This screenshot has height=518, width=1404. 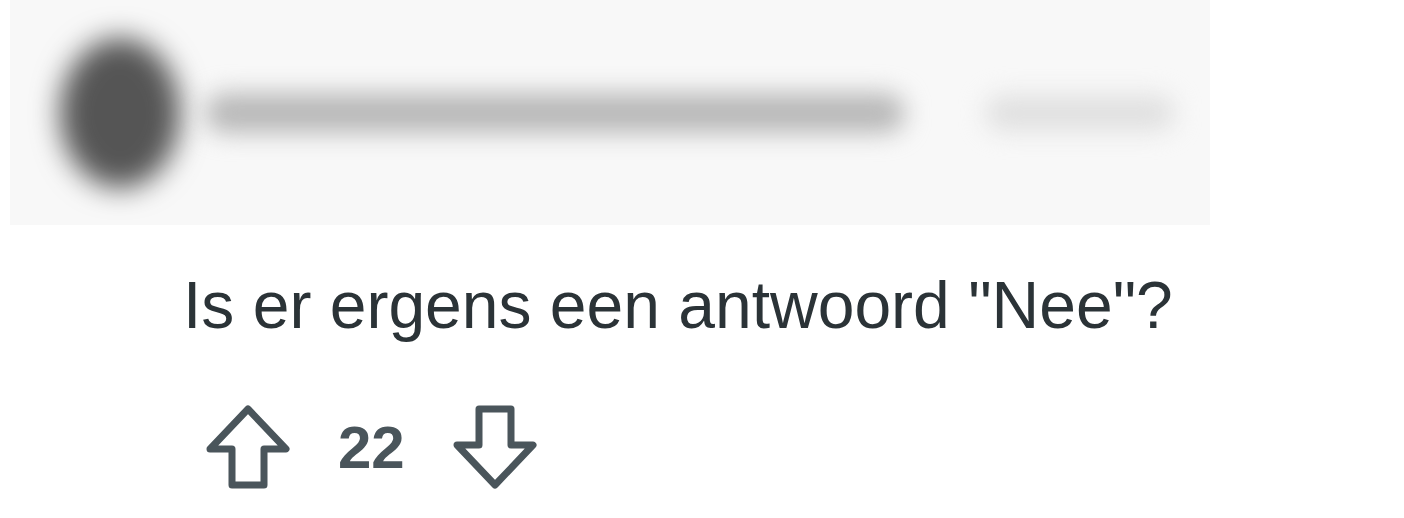 I want to click on vote-count: 22, so click(x=371, y=447).